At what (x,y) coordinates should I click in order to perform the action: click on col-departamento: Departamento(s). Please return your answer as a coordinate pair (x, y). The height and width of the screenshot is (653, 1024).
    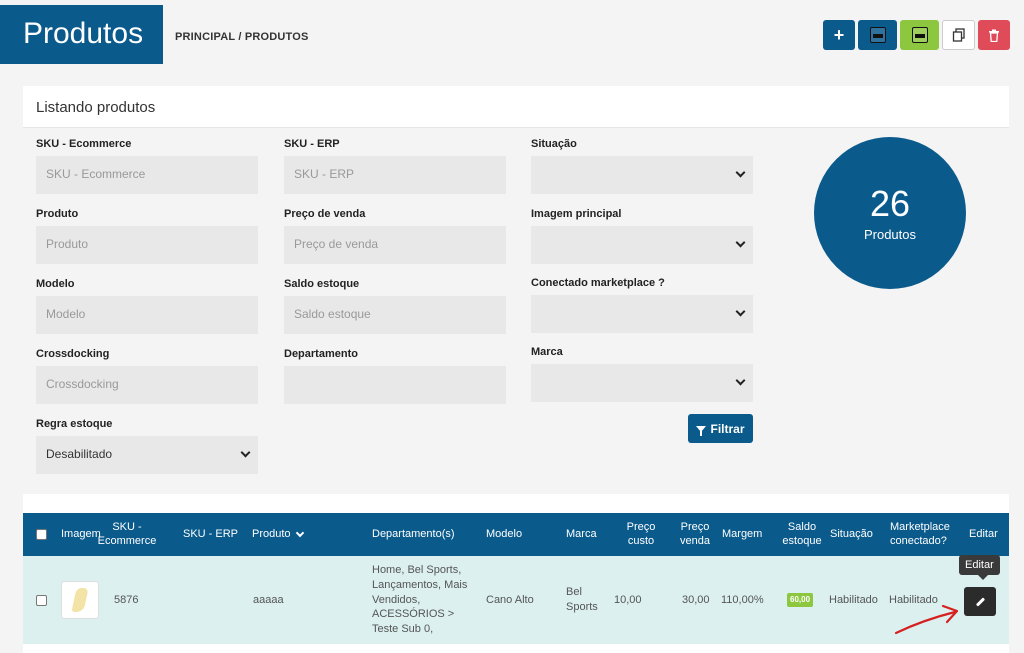
    Looking at the image, I should click on (413, 534).